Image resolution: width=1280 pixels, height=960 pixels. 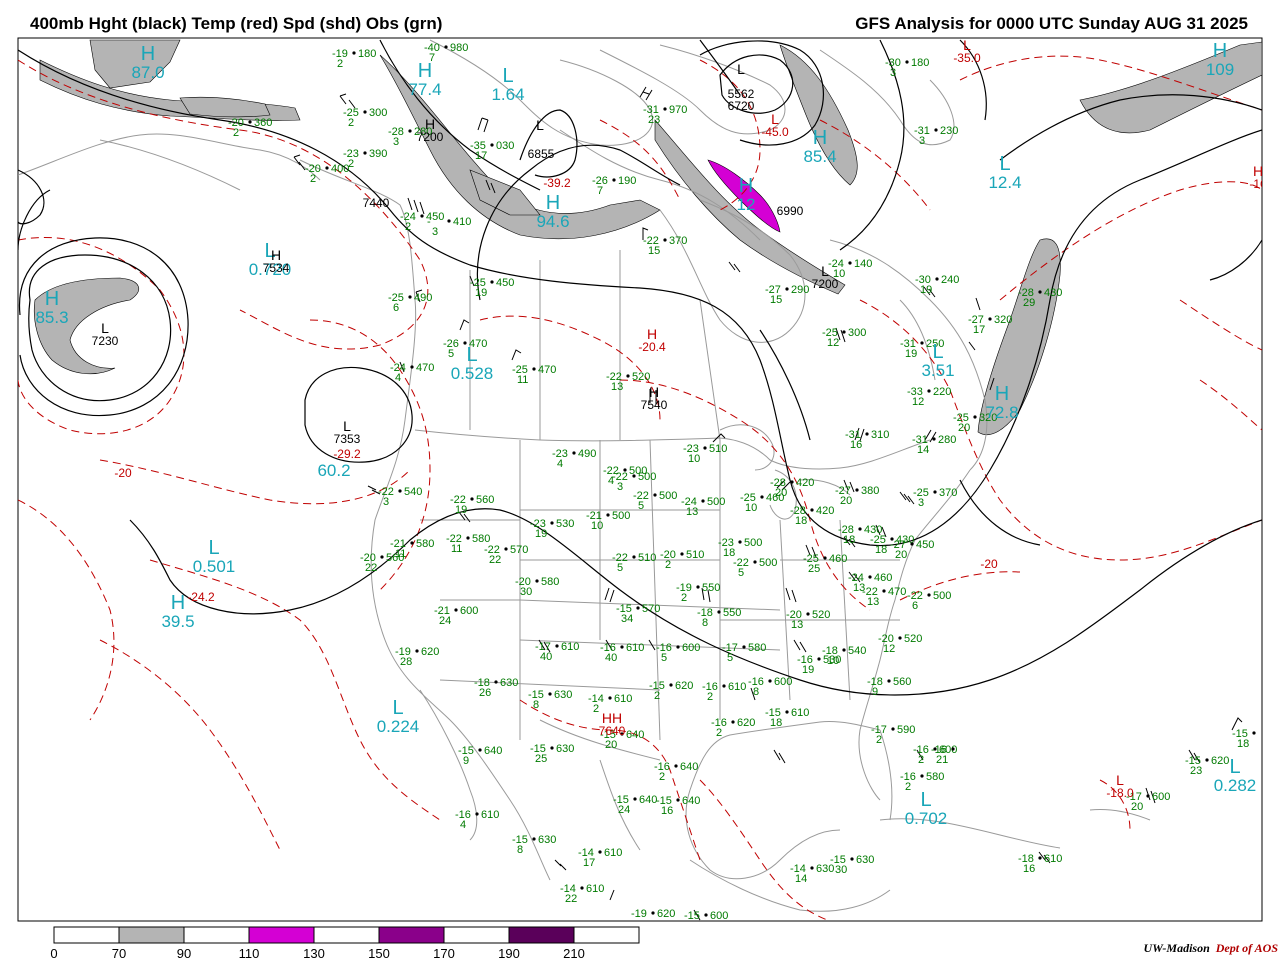 I want to click on center-value: 87.0, so click(x=147, y=72).